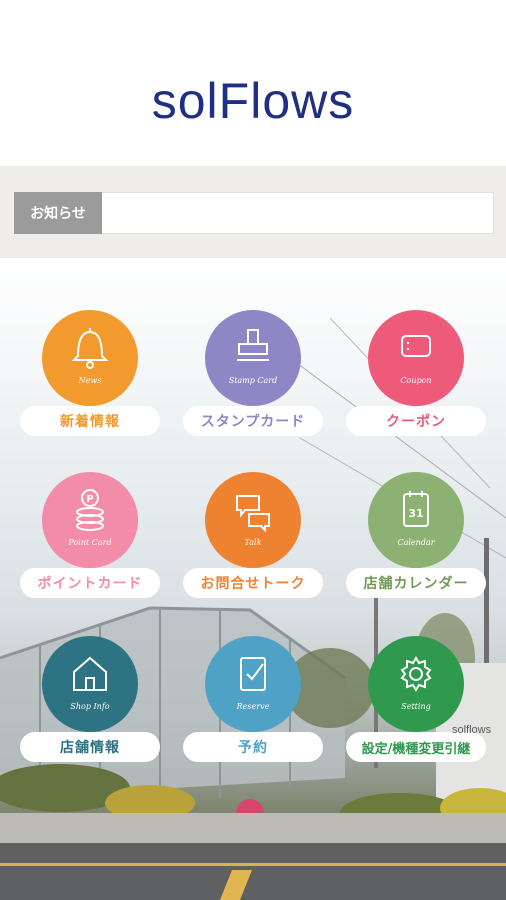  I want to click on stamp-card-label: スタンプカード, so click(253, 421).